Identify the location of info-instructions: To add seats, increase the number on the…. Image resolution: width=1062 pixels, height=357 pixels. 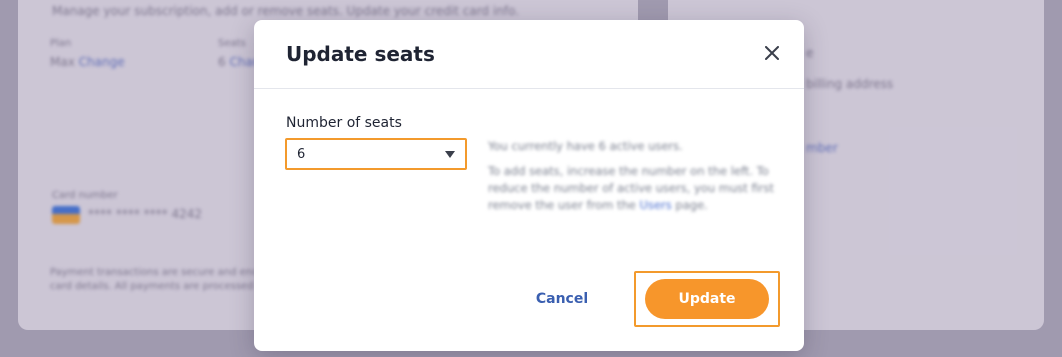
(631, 188).